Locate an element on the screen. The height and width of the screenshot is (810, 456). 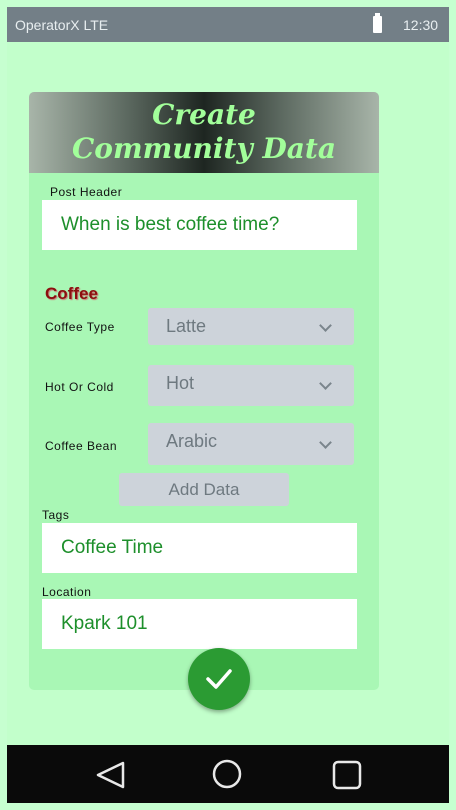
status-bar: OperatorX LTE 12:30 is located at coordinates (228, 24).